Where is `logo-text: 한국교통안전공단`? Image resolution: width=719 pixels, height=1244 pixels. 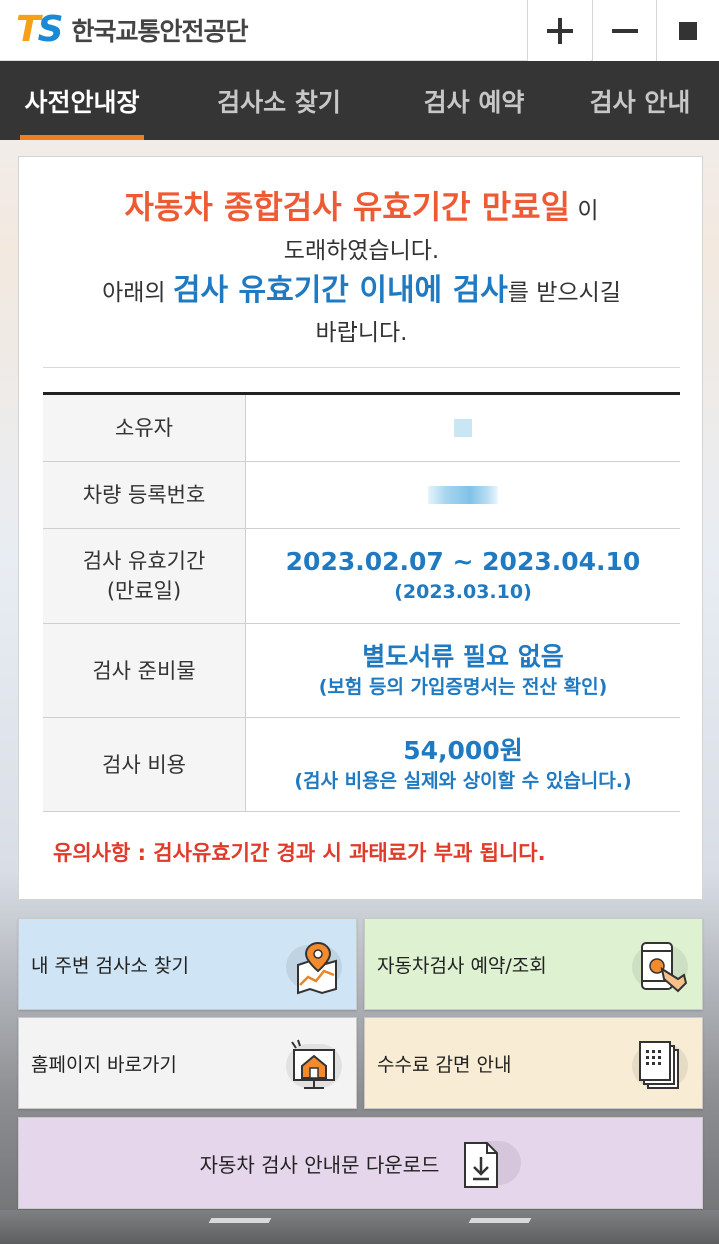
logo-text: 한국교통안전공단 is located at coordinates (160, 31).